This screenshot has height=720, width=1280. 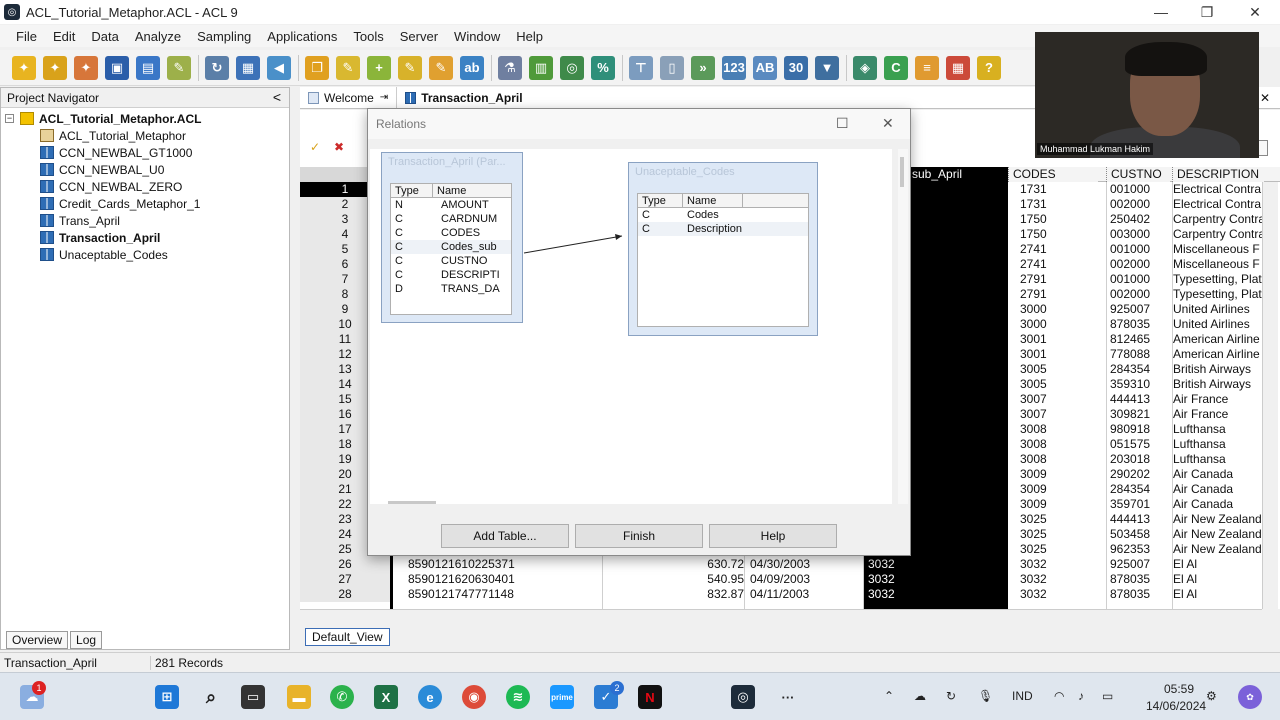 I want to click on column-header-sub-april: sub_April, so click(x=958, y=174).